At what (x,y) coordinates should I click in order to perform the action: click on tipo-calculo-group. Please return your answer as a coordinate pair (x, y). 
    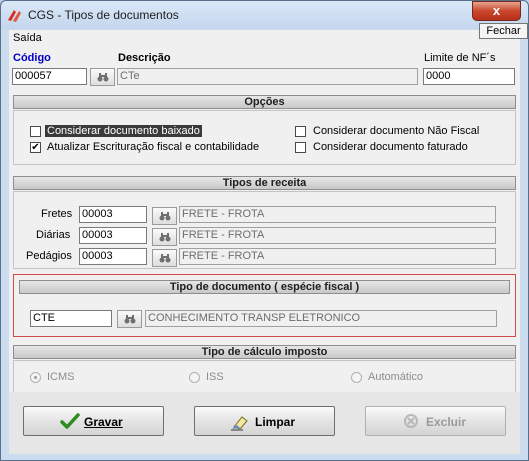
    Looking at the image, I should click on (264, 377).